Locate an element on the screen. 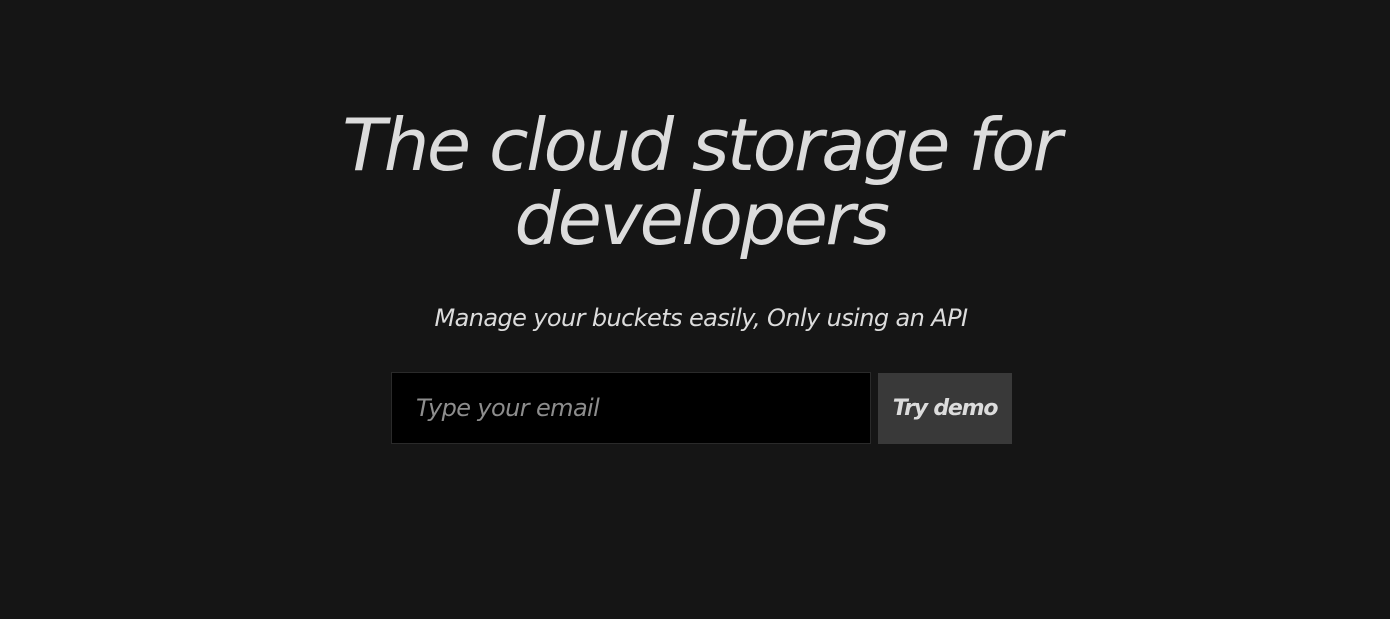  headline-line-2: developers is located at coordinates (702, 219).